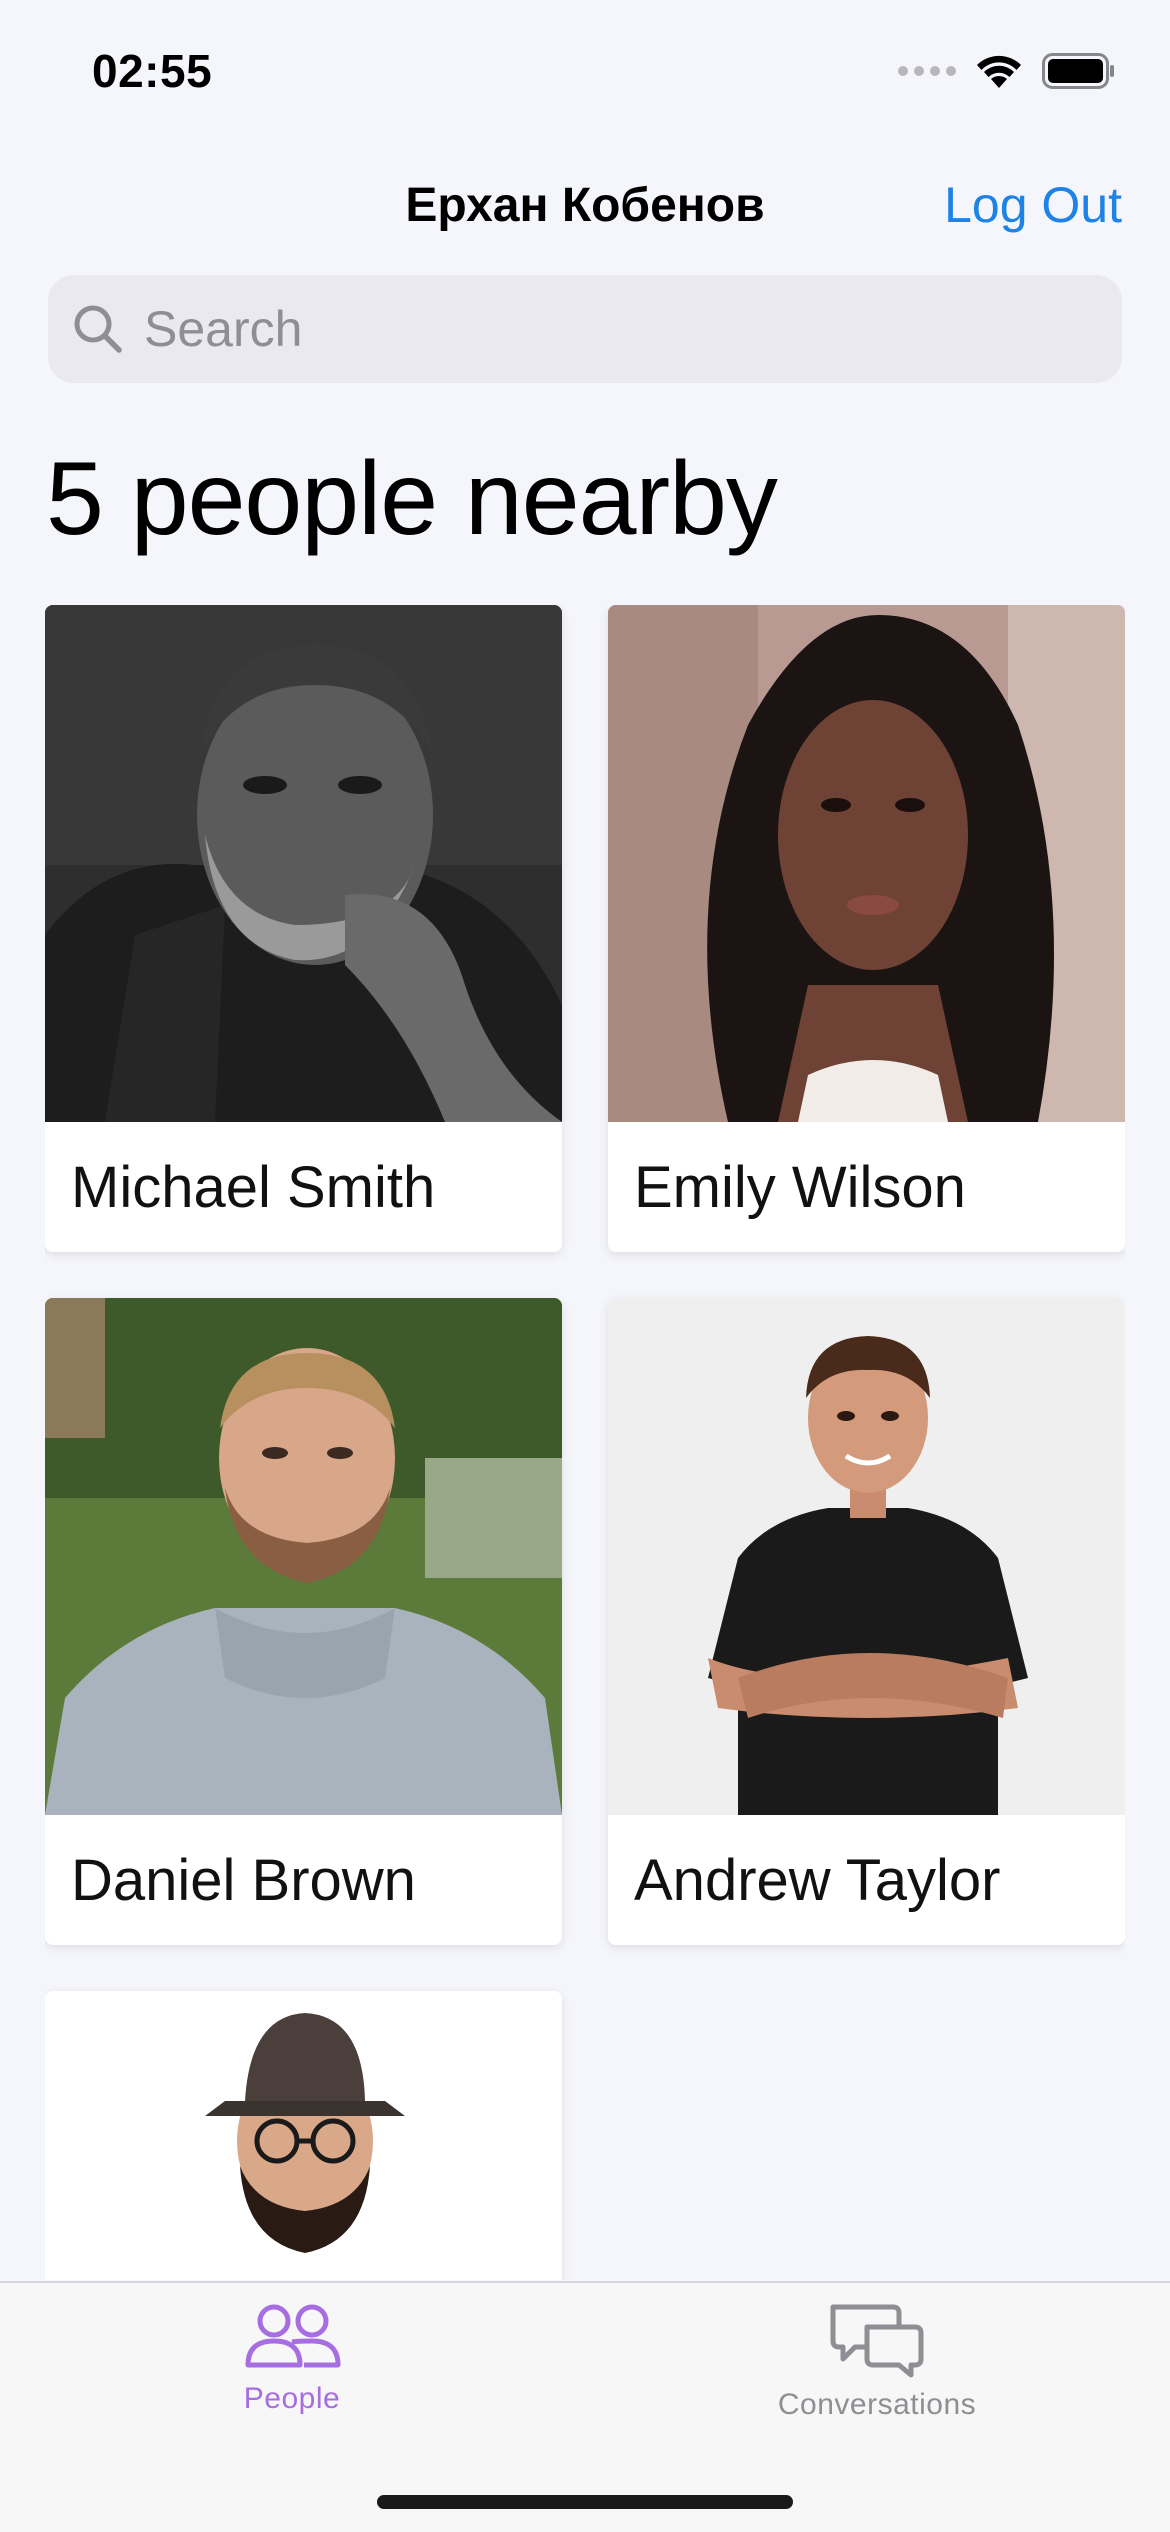  What do you see at coordinates (253, 1187) in the screenshot?
I see `person-name: Michael Smith` at bounding box center [253, 1187].